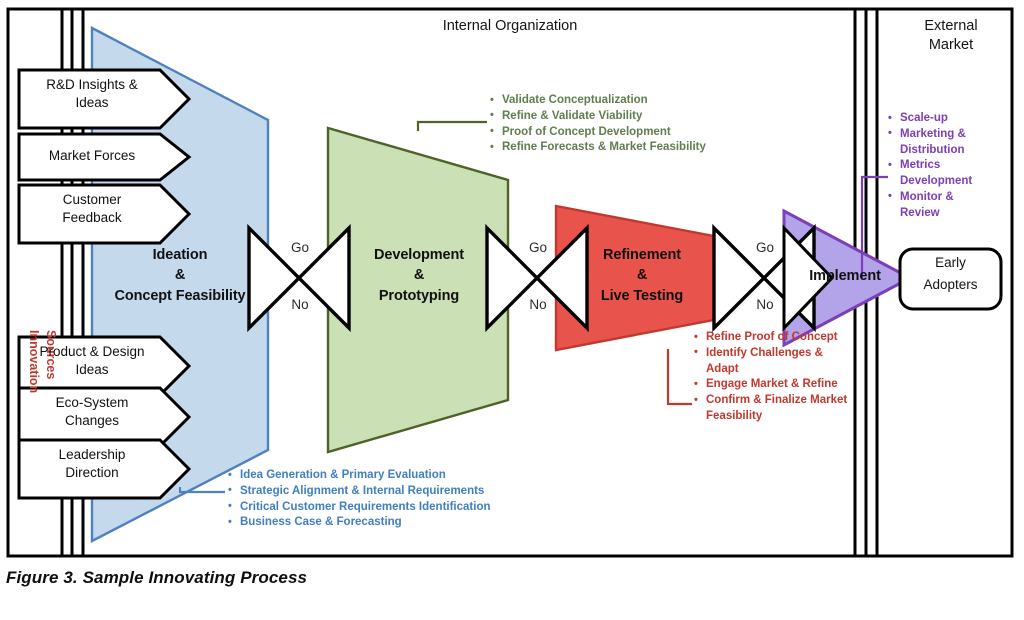  What do you see at coordinates (92, 472) in the screenshot?
I see `input-label-6-line2: Direction` at bounding box center [92, 472].